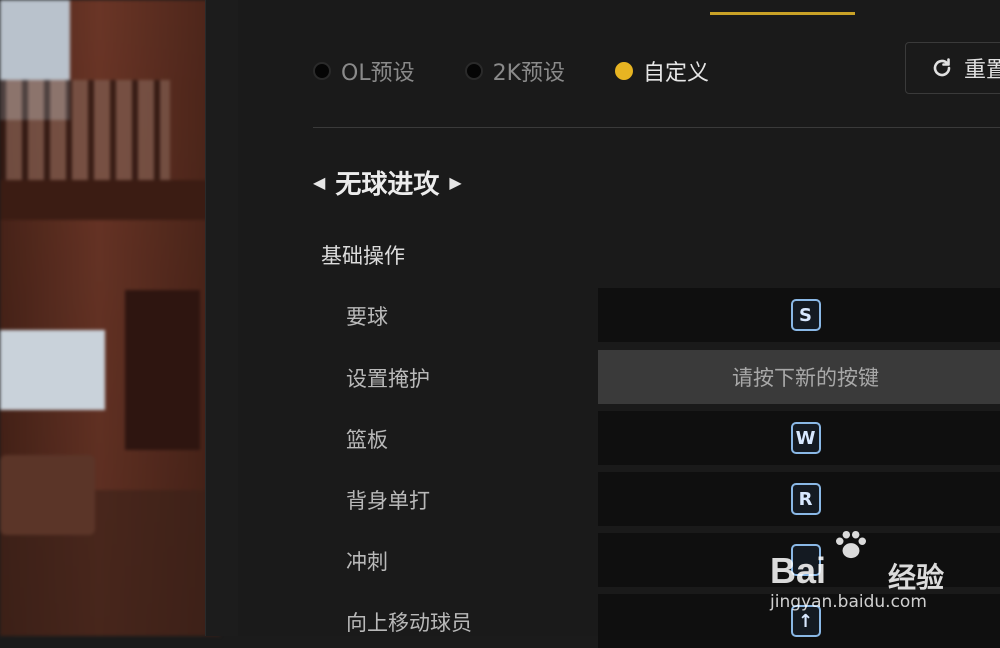  Describe the element at coordinates (805, 438) in the screenshot. I see `key-cap: W` at that location.